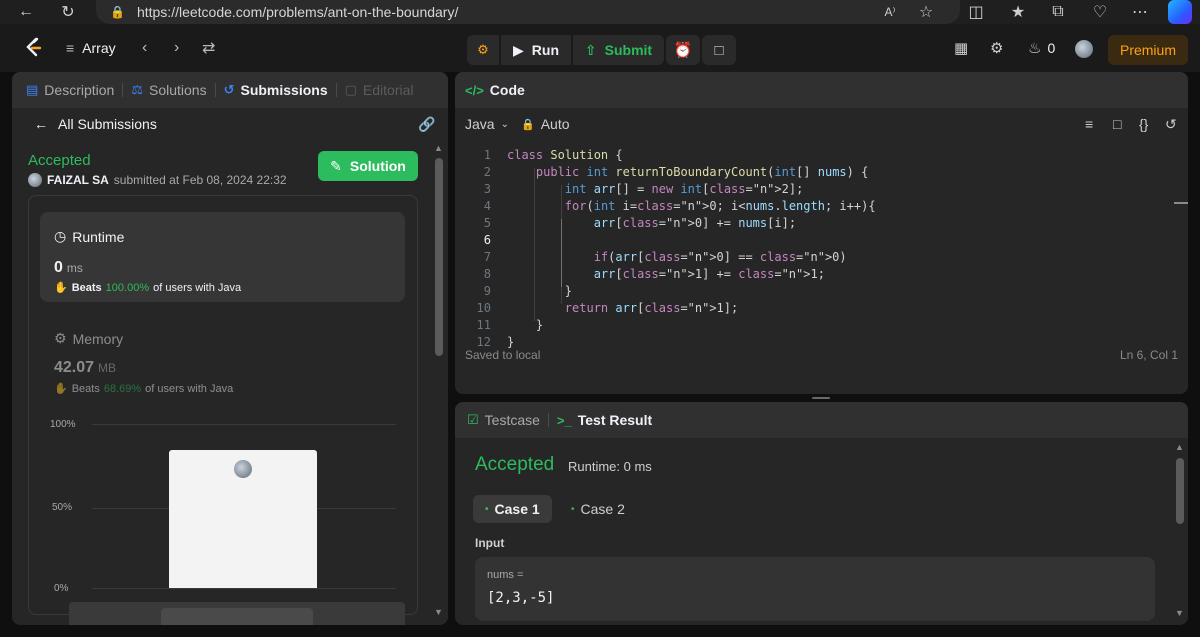 Image resolution: width=1200 pixels, height=637 pixels. I want to click on bookmark-icon: □, so click(1117, 124).